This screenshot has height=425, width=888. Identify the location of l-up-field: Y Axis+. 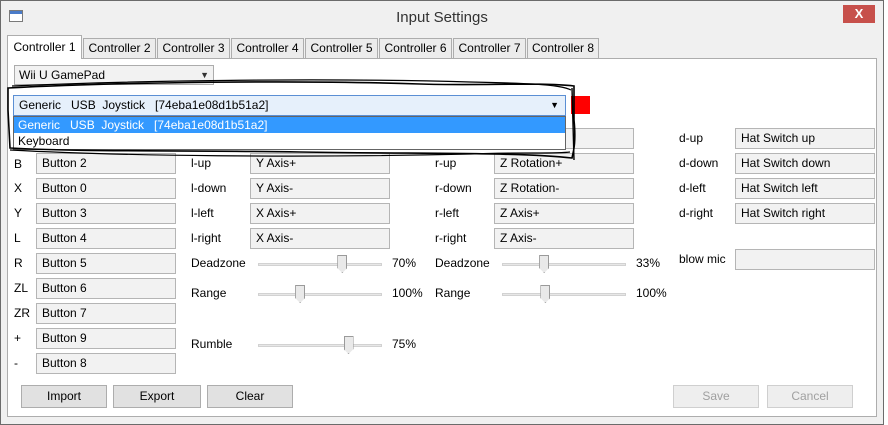
(320, 163).